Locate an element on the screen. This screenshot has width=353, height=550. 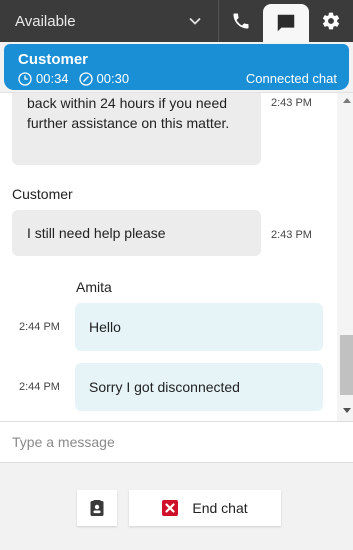
state-duration: 00:30 is located at coordinates (104, 78).